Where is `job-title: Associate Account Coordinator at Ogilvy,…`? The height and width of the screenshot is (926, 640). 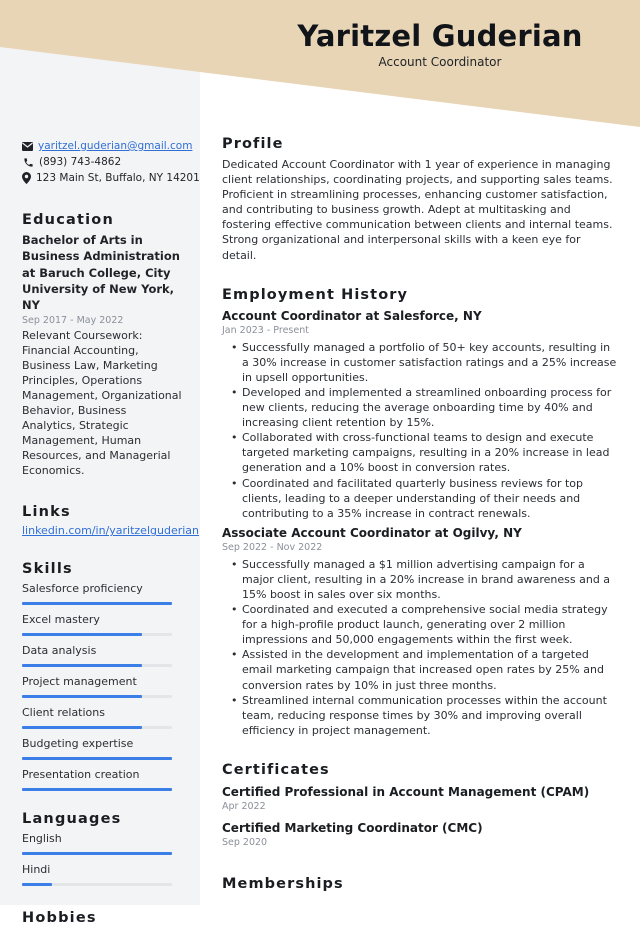
job-title: Associate Account Coordinator at Ogilvy,… is located at coordinates (372, 532).